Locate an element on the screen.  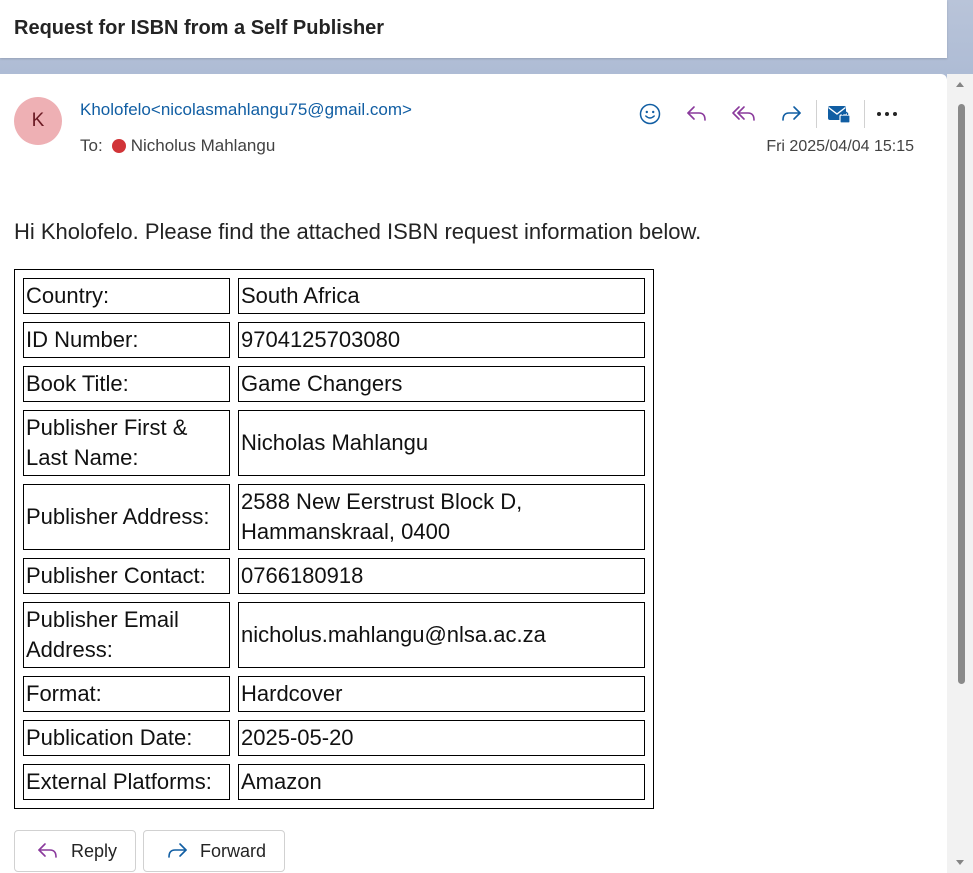
recipient-name: Nicholus Mahlangu is located at coordinates (203, 146).